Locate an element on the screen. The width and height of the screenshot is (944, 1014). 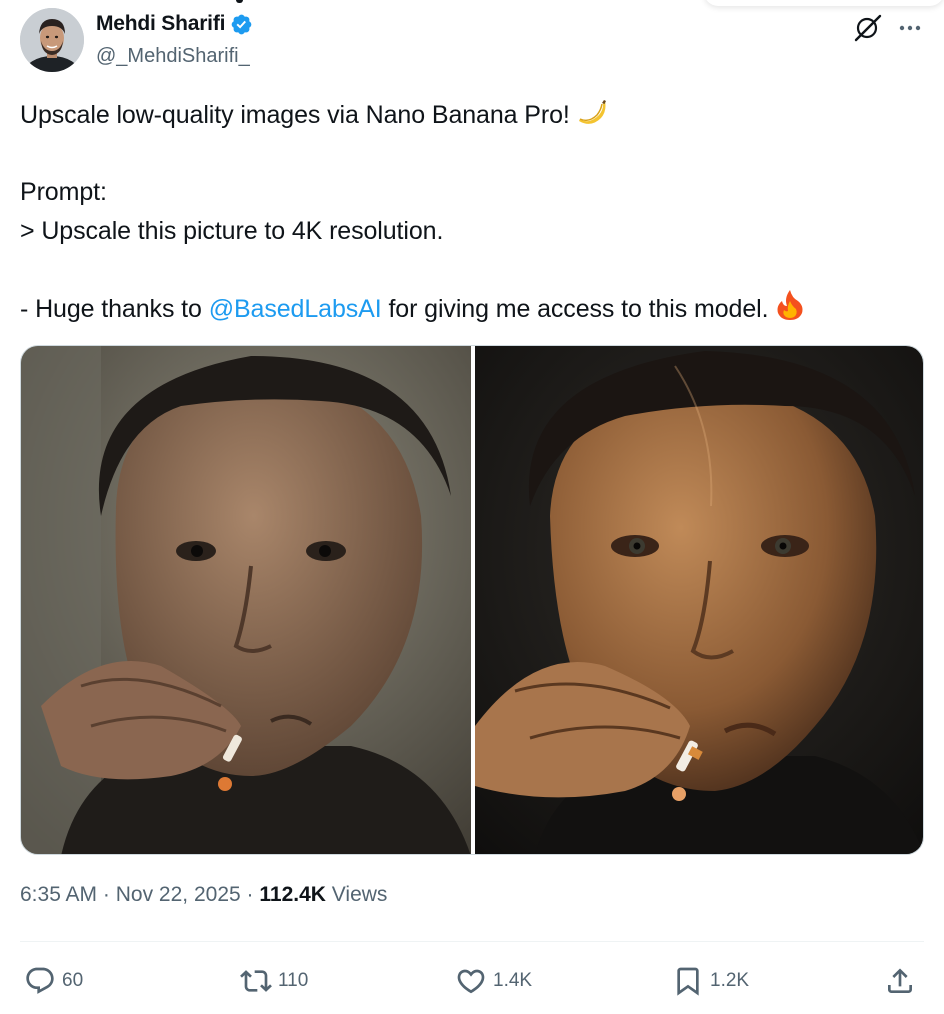
like-count: 1.4K is located at coordinates (513, 980).